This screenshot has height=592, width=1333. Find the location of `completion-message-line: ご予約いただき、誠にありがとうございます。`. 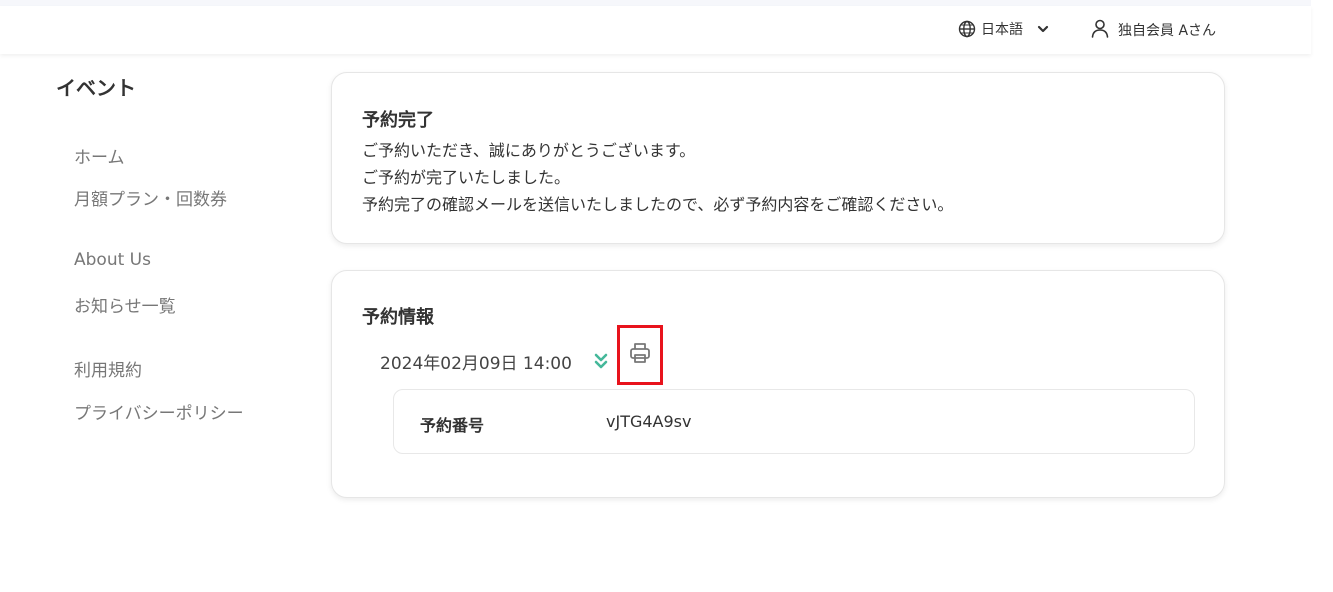

completion-message-line: ご予約いただき、誠にありがとうございます。 is located at coordinates (529, 150).